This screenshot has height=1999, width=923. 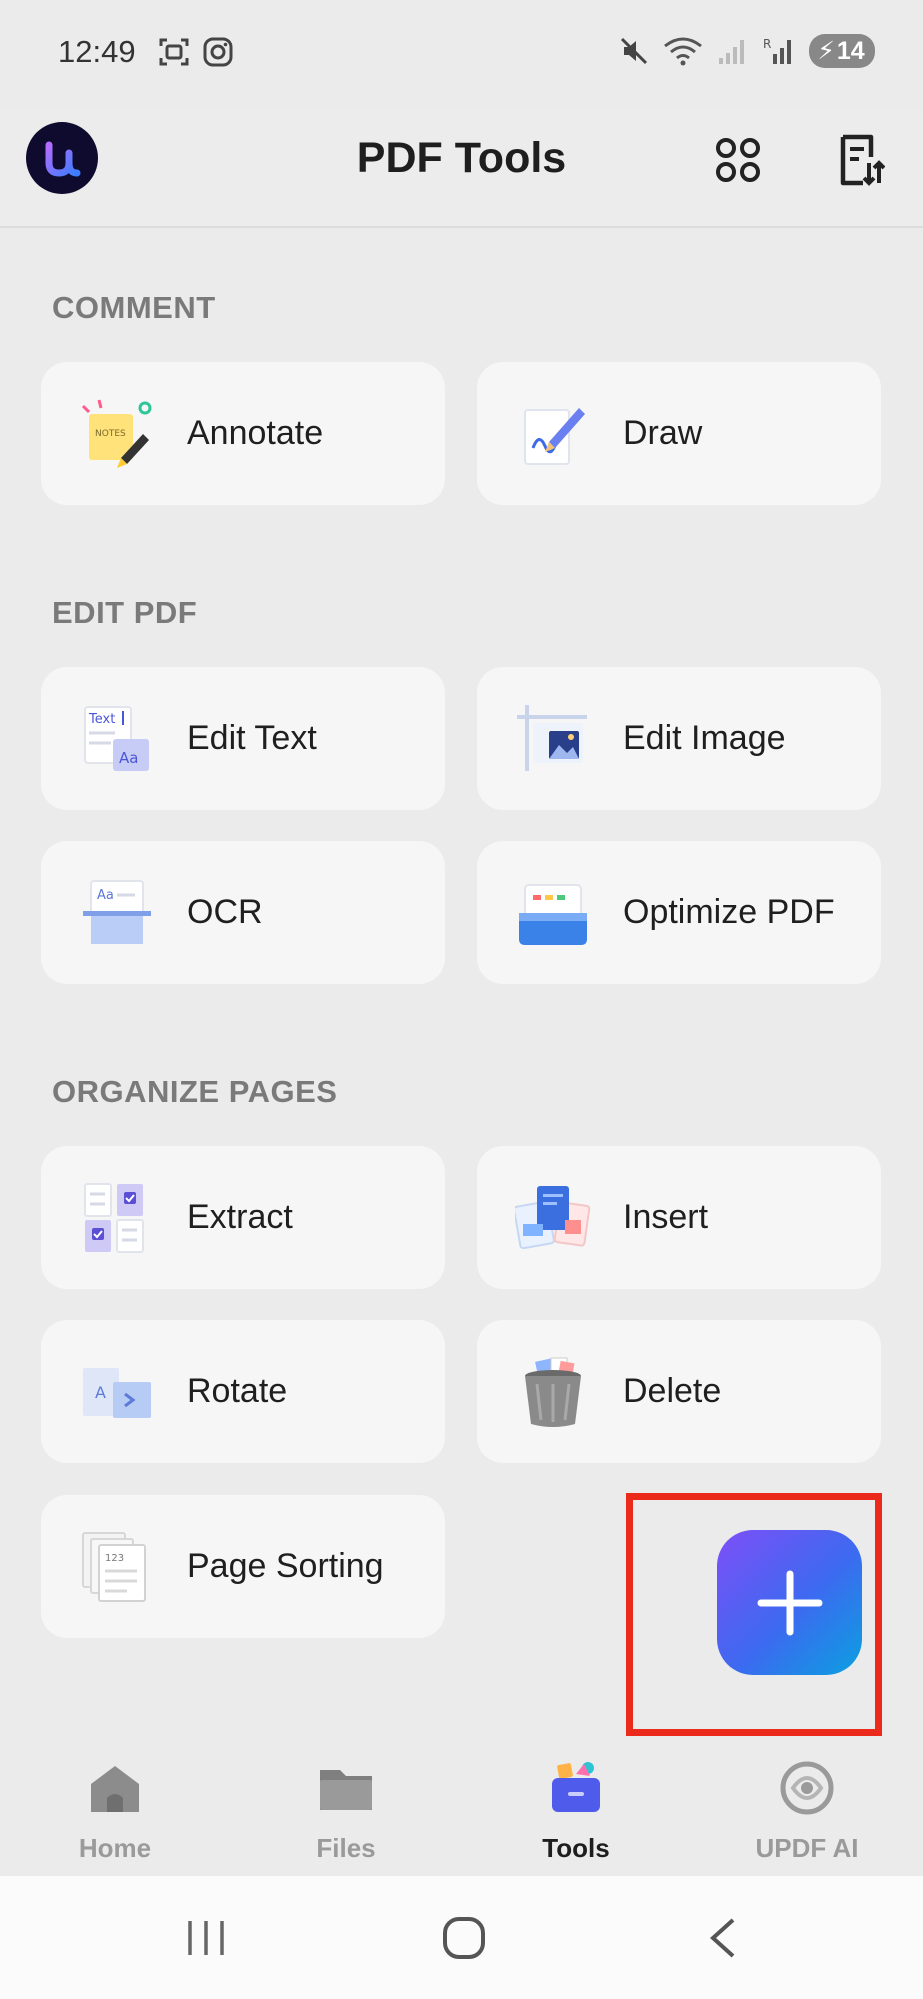 What do you see at coordinates (461, 55) in the screenshot?
I see `status-bar: 12:49 R ⚡ 14` at bounding box center [461, 55].